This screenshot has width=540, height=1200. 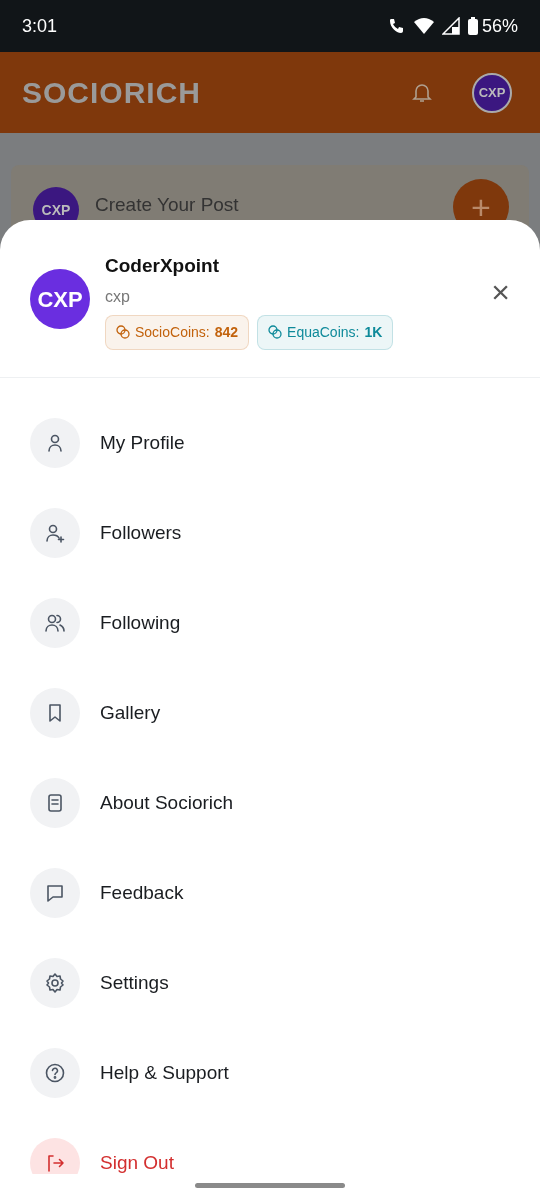 I want to click on user-avatar: CXP, so click(x=60, y=299).